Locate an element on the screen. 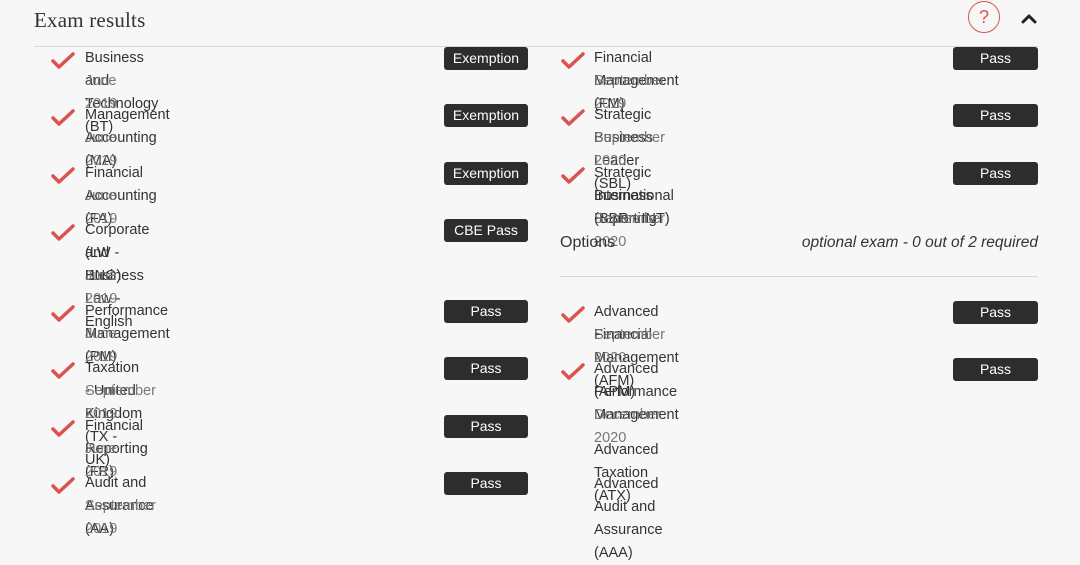 The image size is (1080, 565). chevron-up-icon is located at coordinates (1029, 18).